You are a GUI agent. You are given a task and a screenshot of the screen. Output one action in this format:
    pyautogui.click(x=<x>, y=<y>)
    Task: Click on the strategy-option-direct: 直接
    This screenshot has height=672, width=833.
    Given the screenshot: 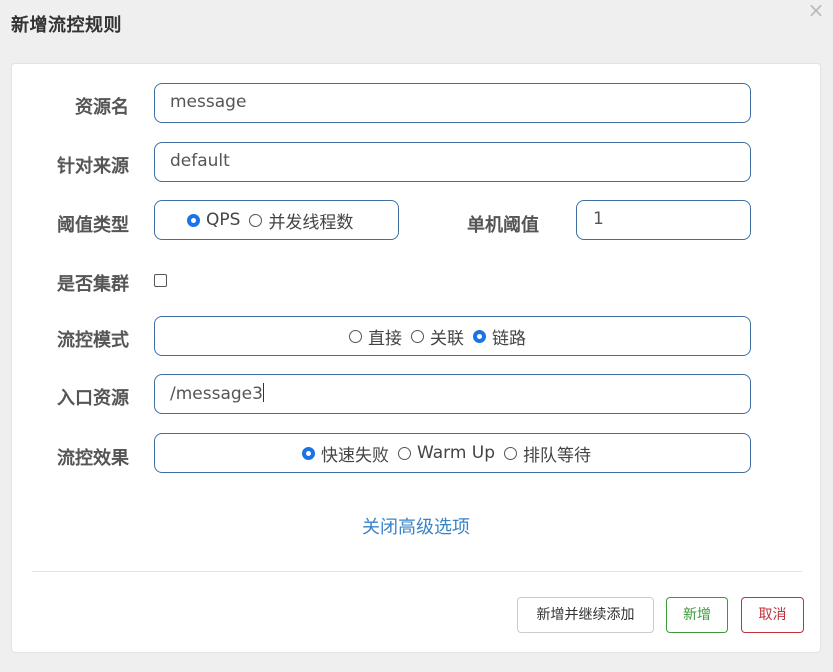 What is the action you would take?
    pyautogui.click(x=375, y=336)
    